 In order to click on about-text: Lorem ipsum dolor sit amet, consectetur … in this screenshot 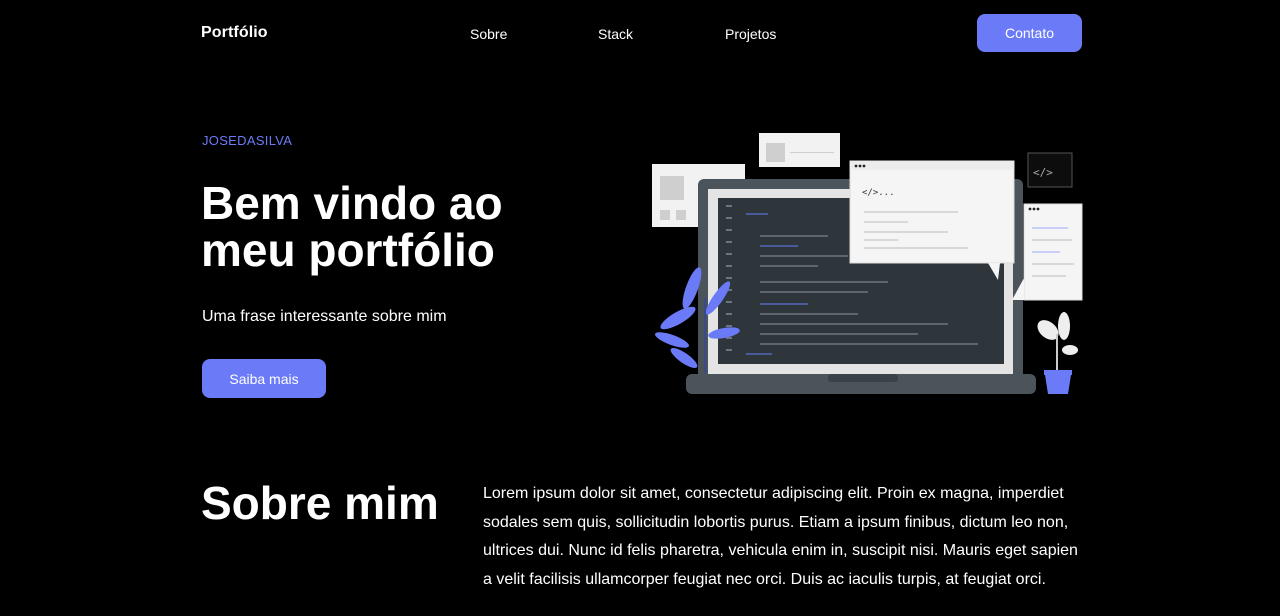, I will do `click(780, 536)`.